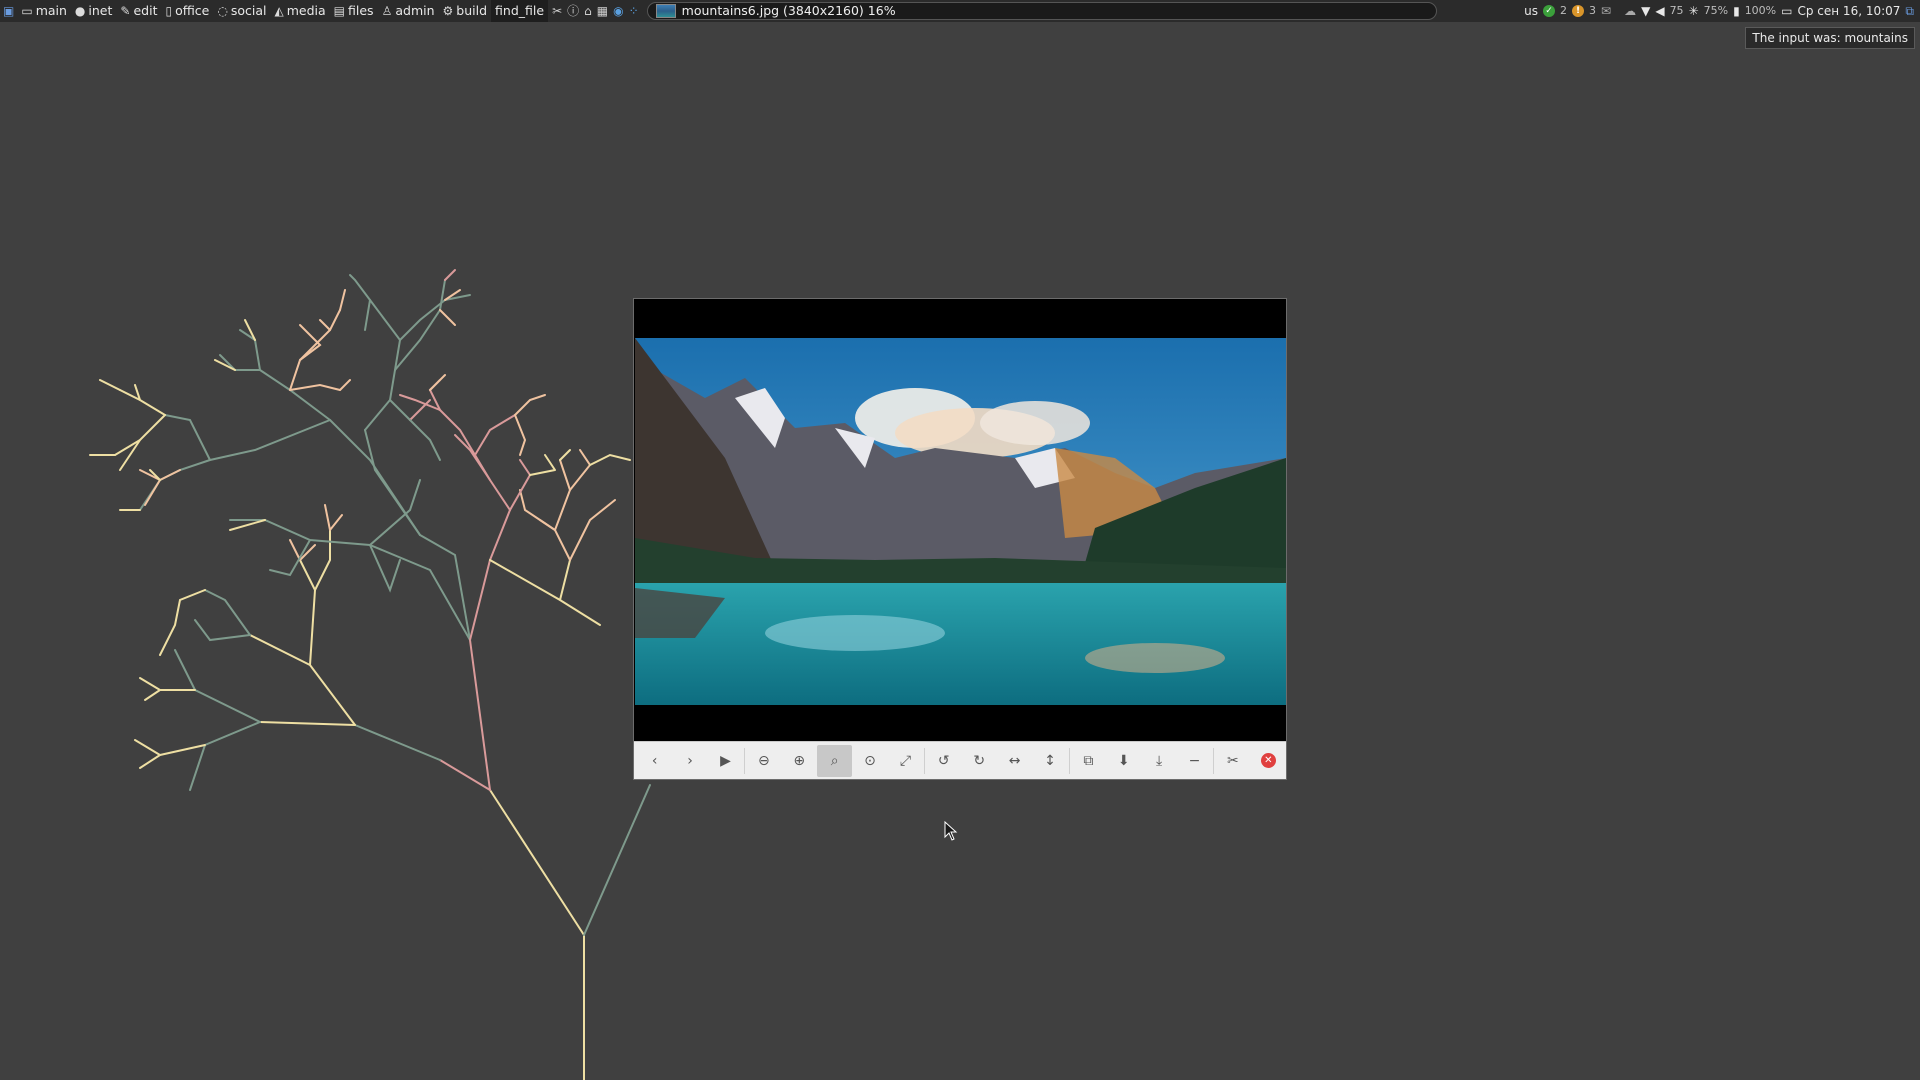  Describe the element at coordinates (573, 11) in the screenshot. I see `info-icon: ⓘ` at that location.